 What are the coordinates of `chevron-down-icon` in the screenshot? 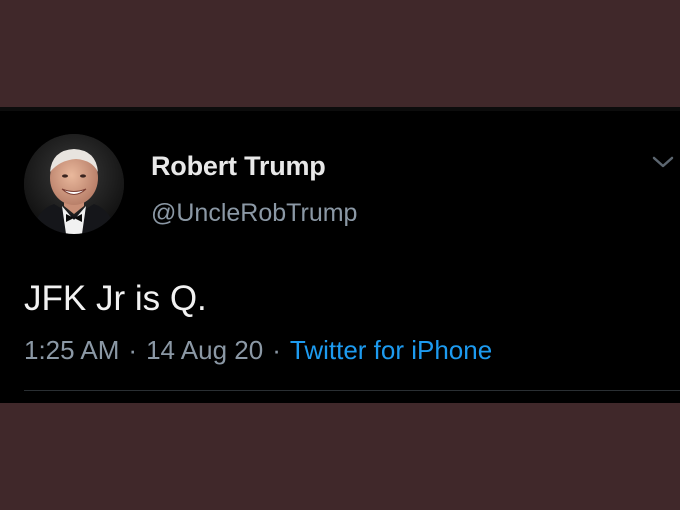 It's located at (663, 162).